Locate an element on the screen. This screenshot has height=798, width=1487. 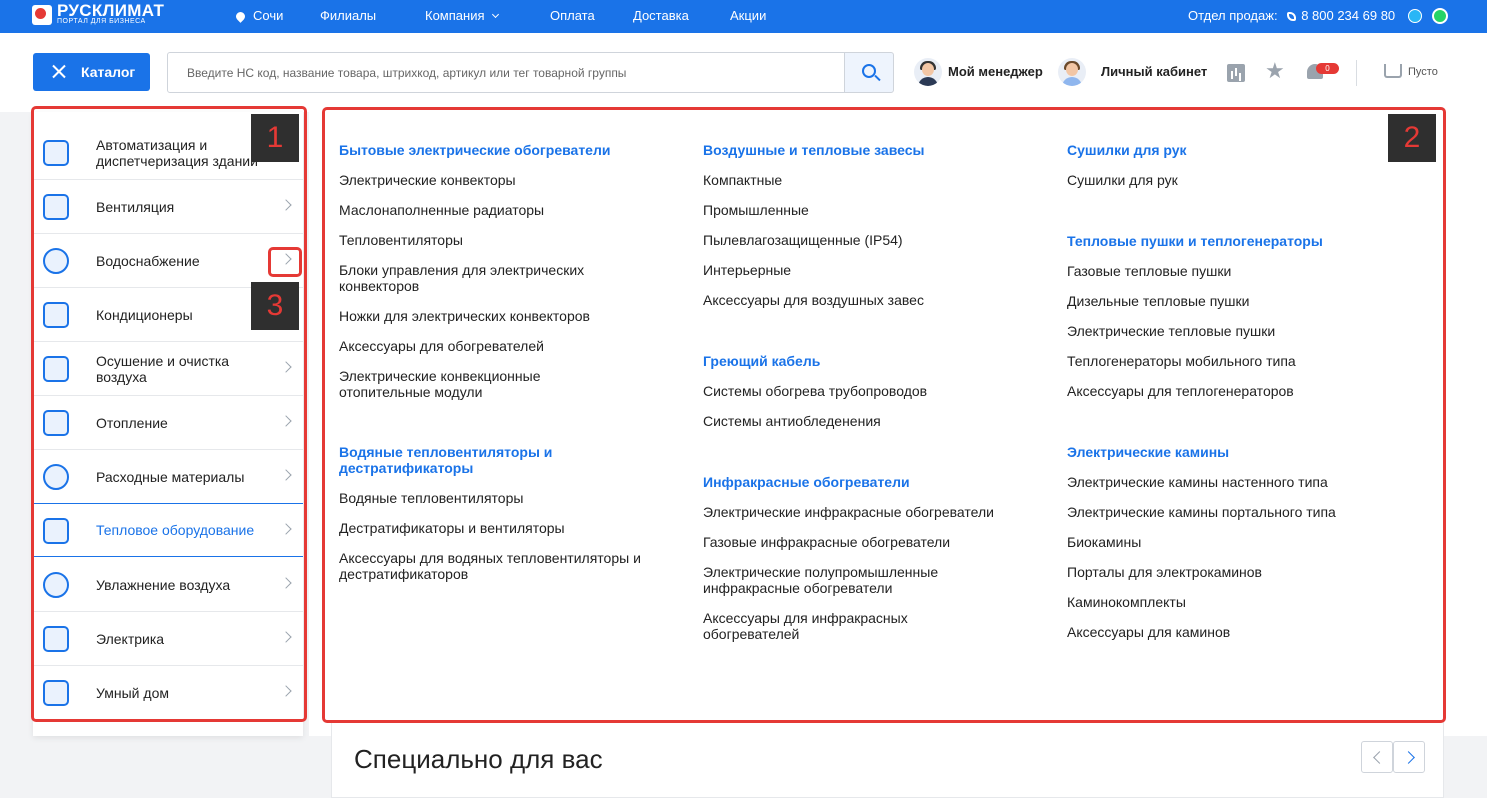
carousel-next-button is located at coordinates (1409, 757).